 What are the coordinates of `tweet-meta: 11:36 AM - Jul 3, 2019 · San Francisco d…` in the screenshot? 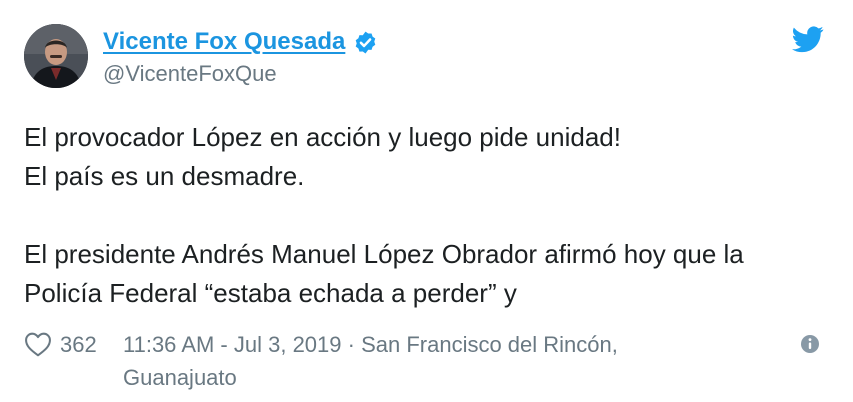 It's located at (423, 361).